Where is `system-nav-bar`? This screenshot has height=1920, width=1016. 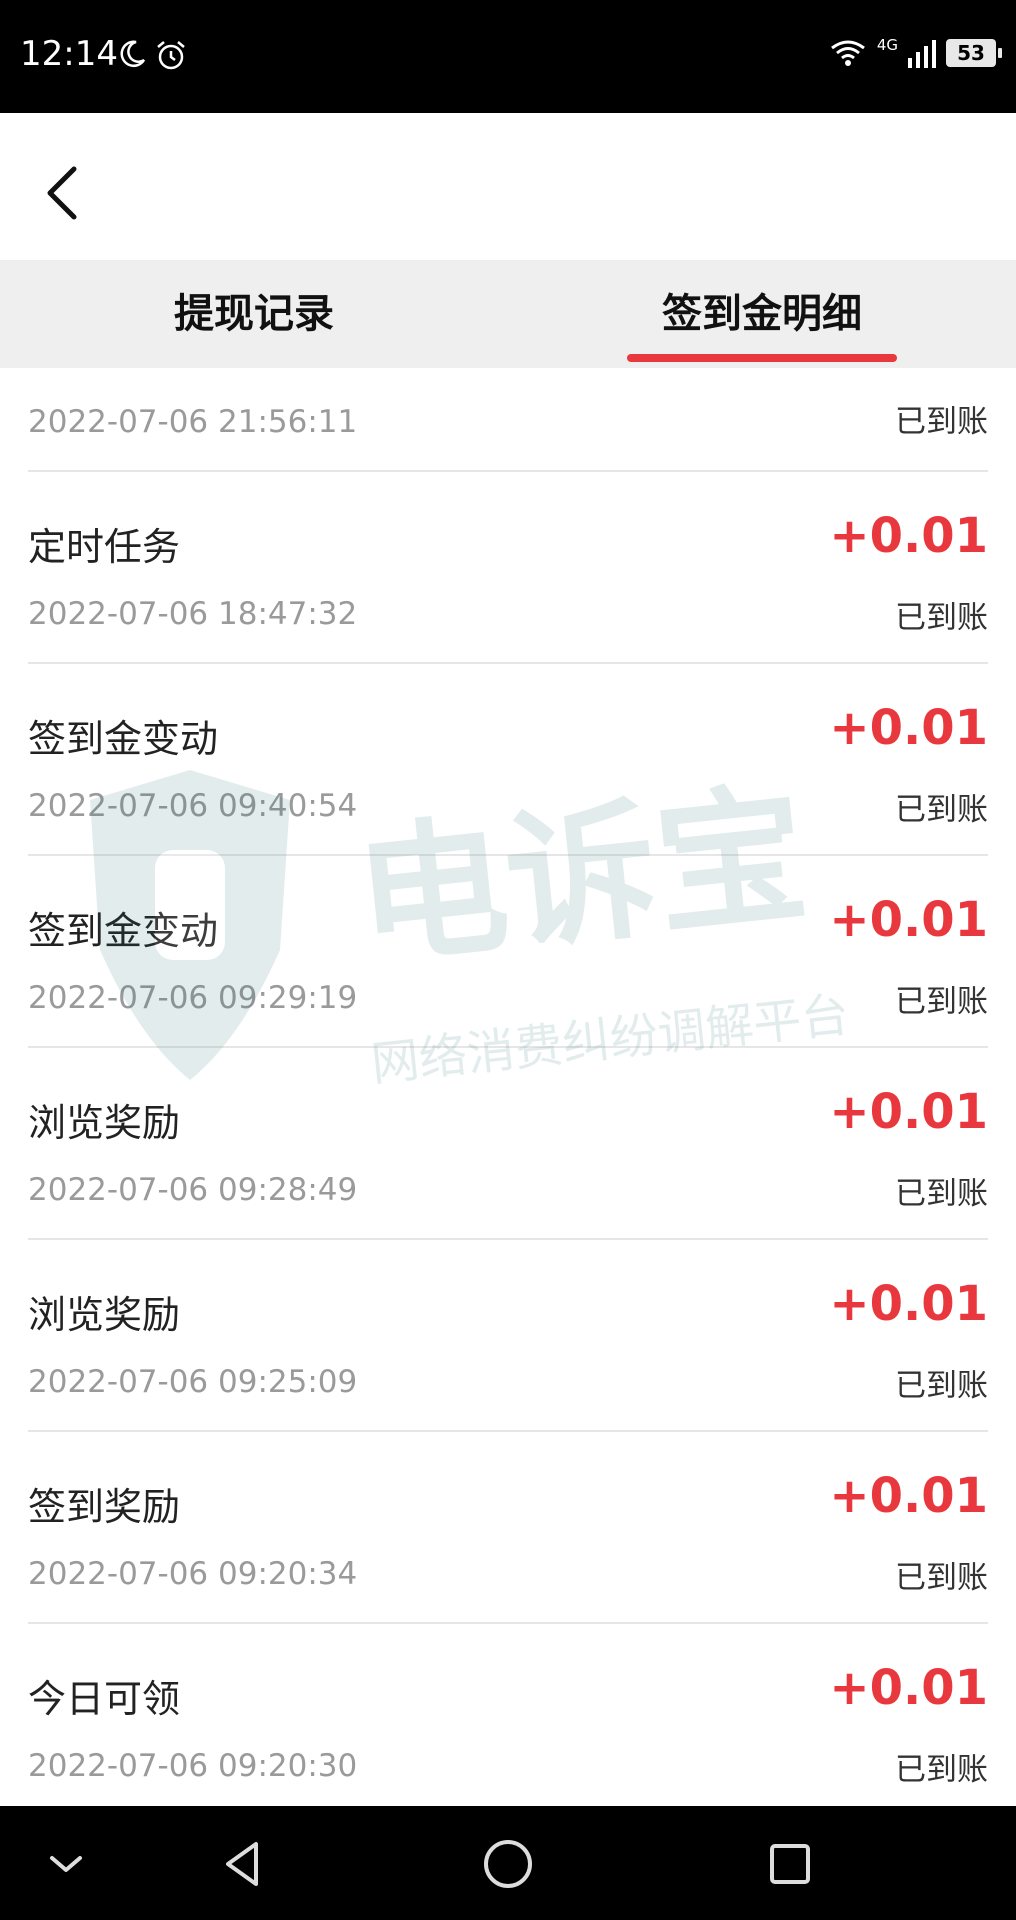 system-nav-bar is located at coordinates (508, 1863).